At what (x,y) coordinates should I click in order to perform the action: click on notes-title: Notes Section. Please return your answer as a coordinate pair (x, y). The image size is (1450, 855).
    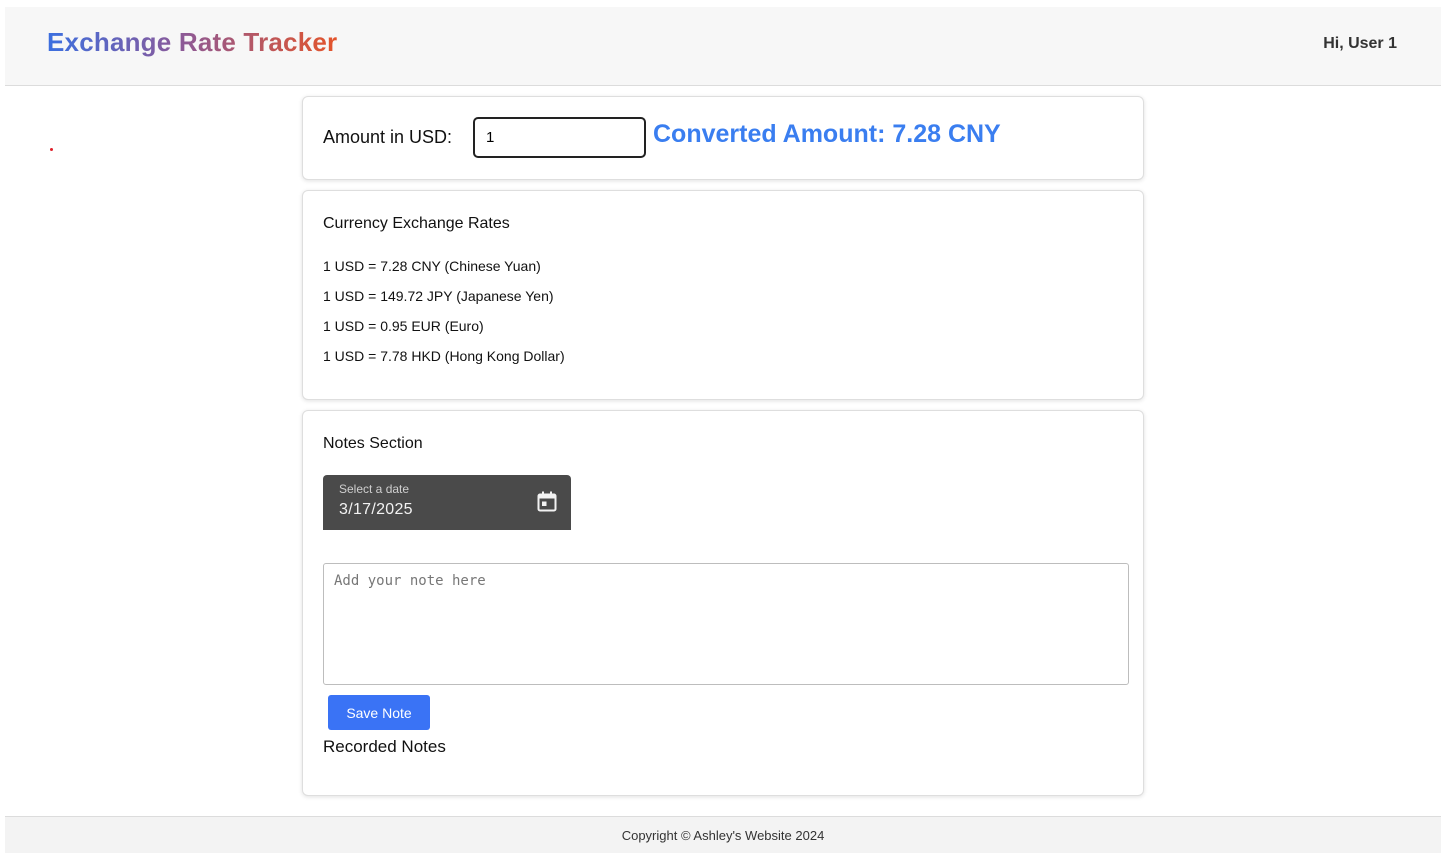
    Looking at the image, I should click on (373, 443).